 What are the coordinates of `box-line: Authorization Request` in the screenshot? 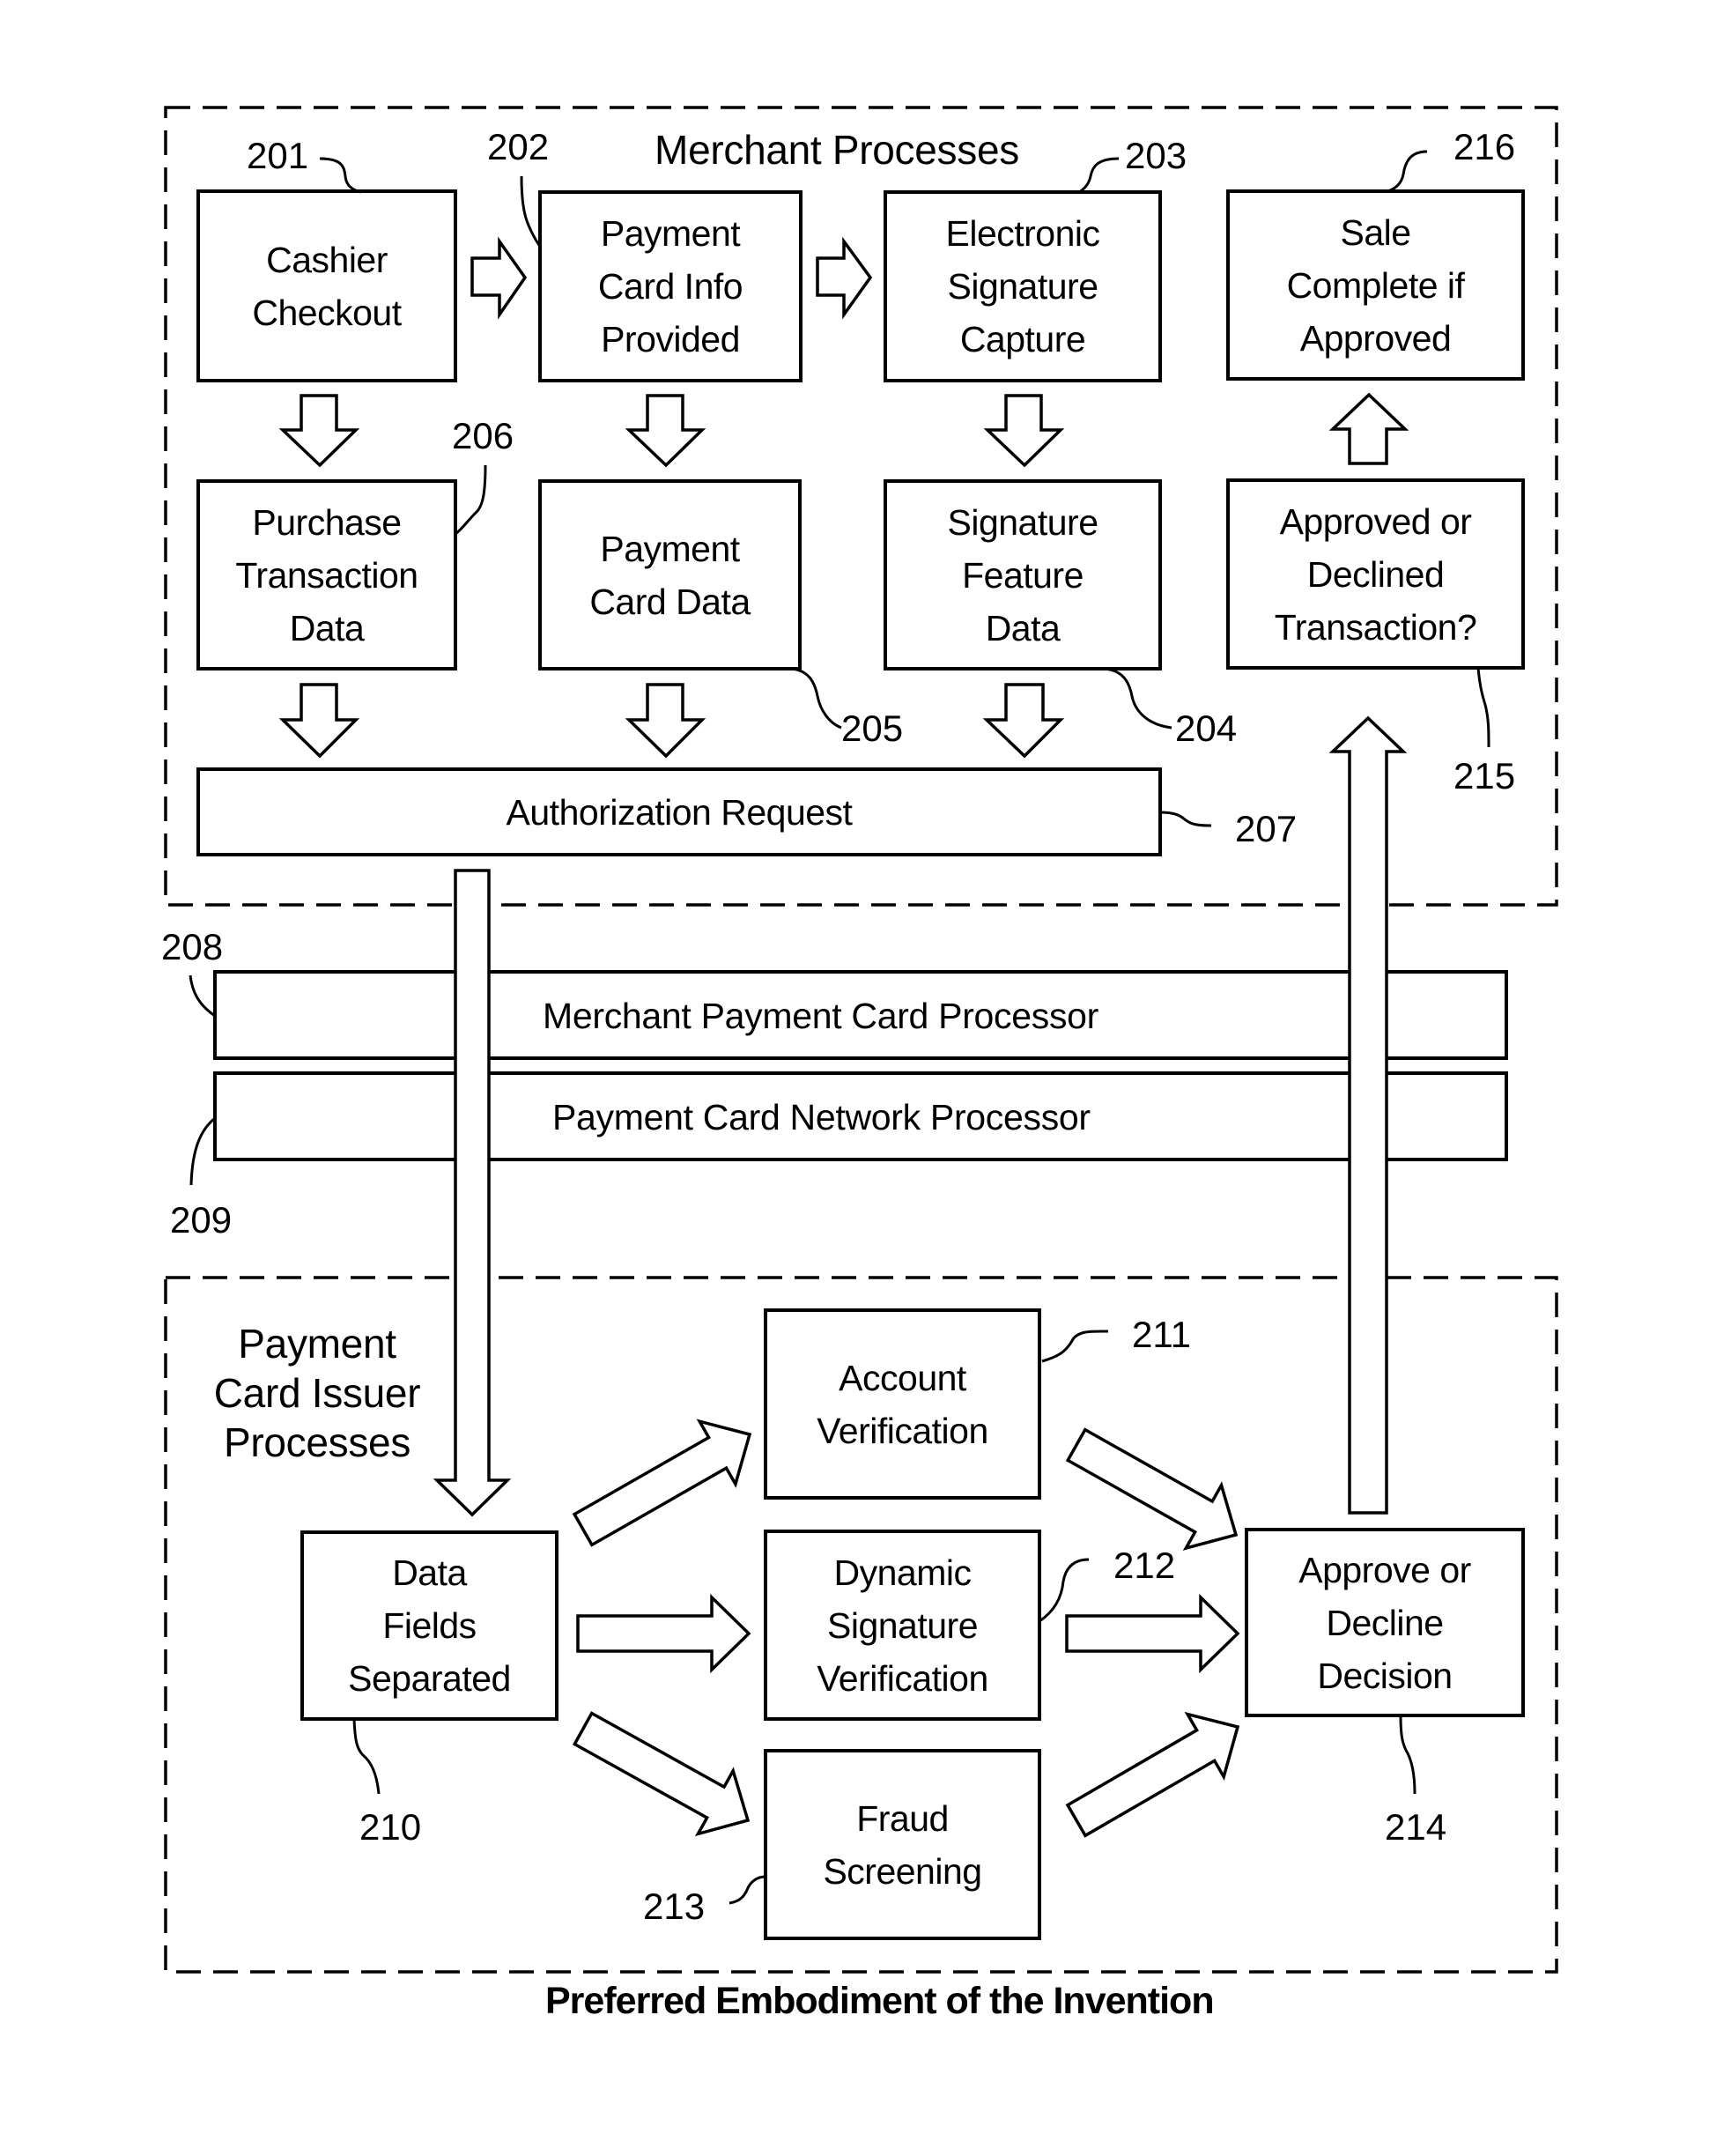 It's located at (679, 812).